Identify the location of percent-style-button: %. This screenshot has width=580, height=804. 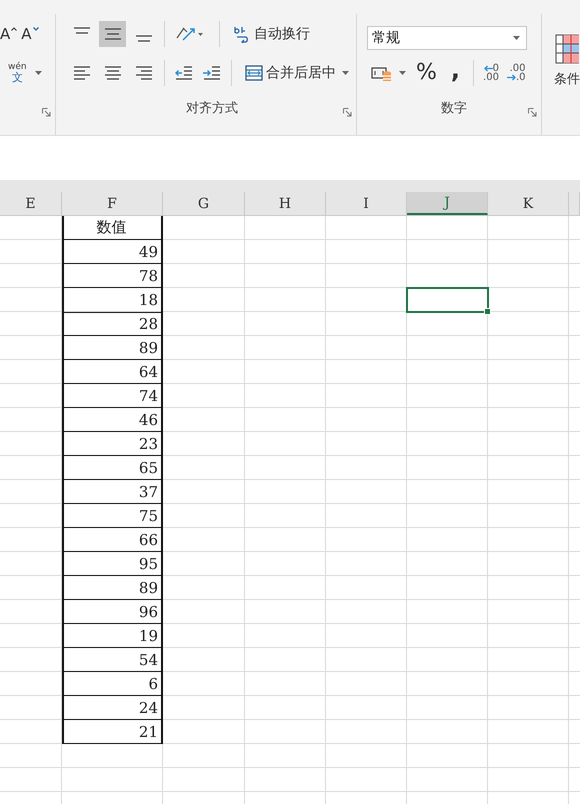
(426, 72).